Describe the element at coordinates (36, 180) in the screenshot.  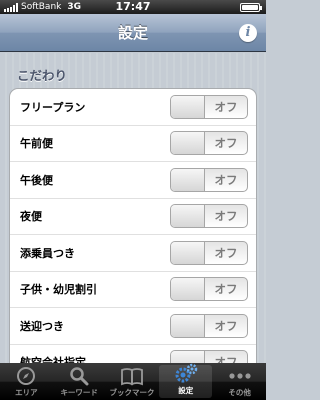
I see `row-label: 午後便` at that location.